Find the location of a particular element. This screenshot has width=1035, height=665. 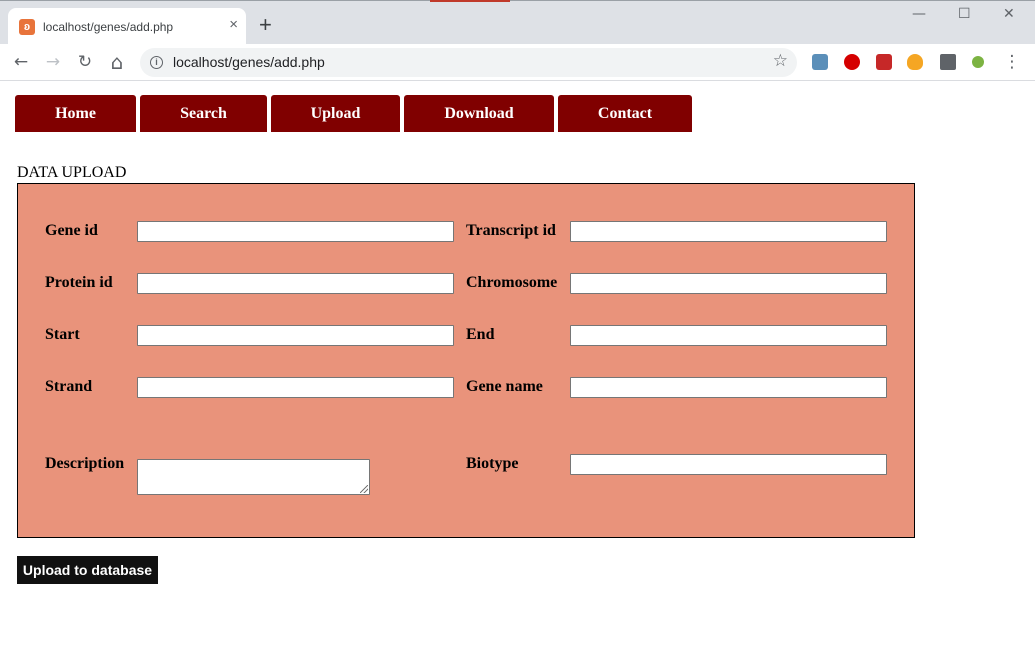

maximize-icon: ☐ is located at coordinates (964, 14).